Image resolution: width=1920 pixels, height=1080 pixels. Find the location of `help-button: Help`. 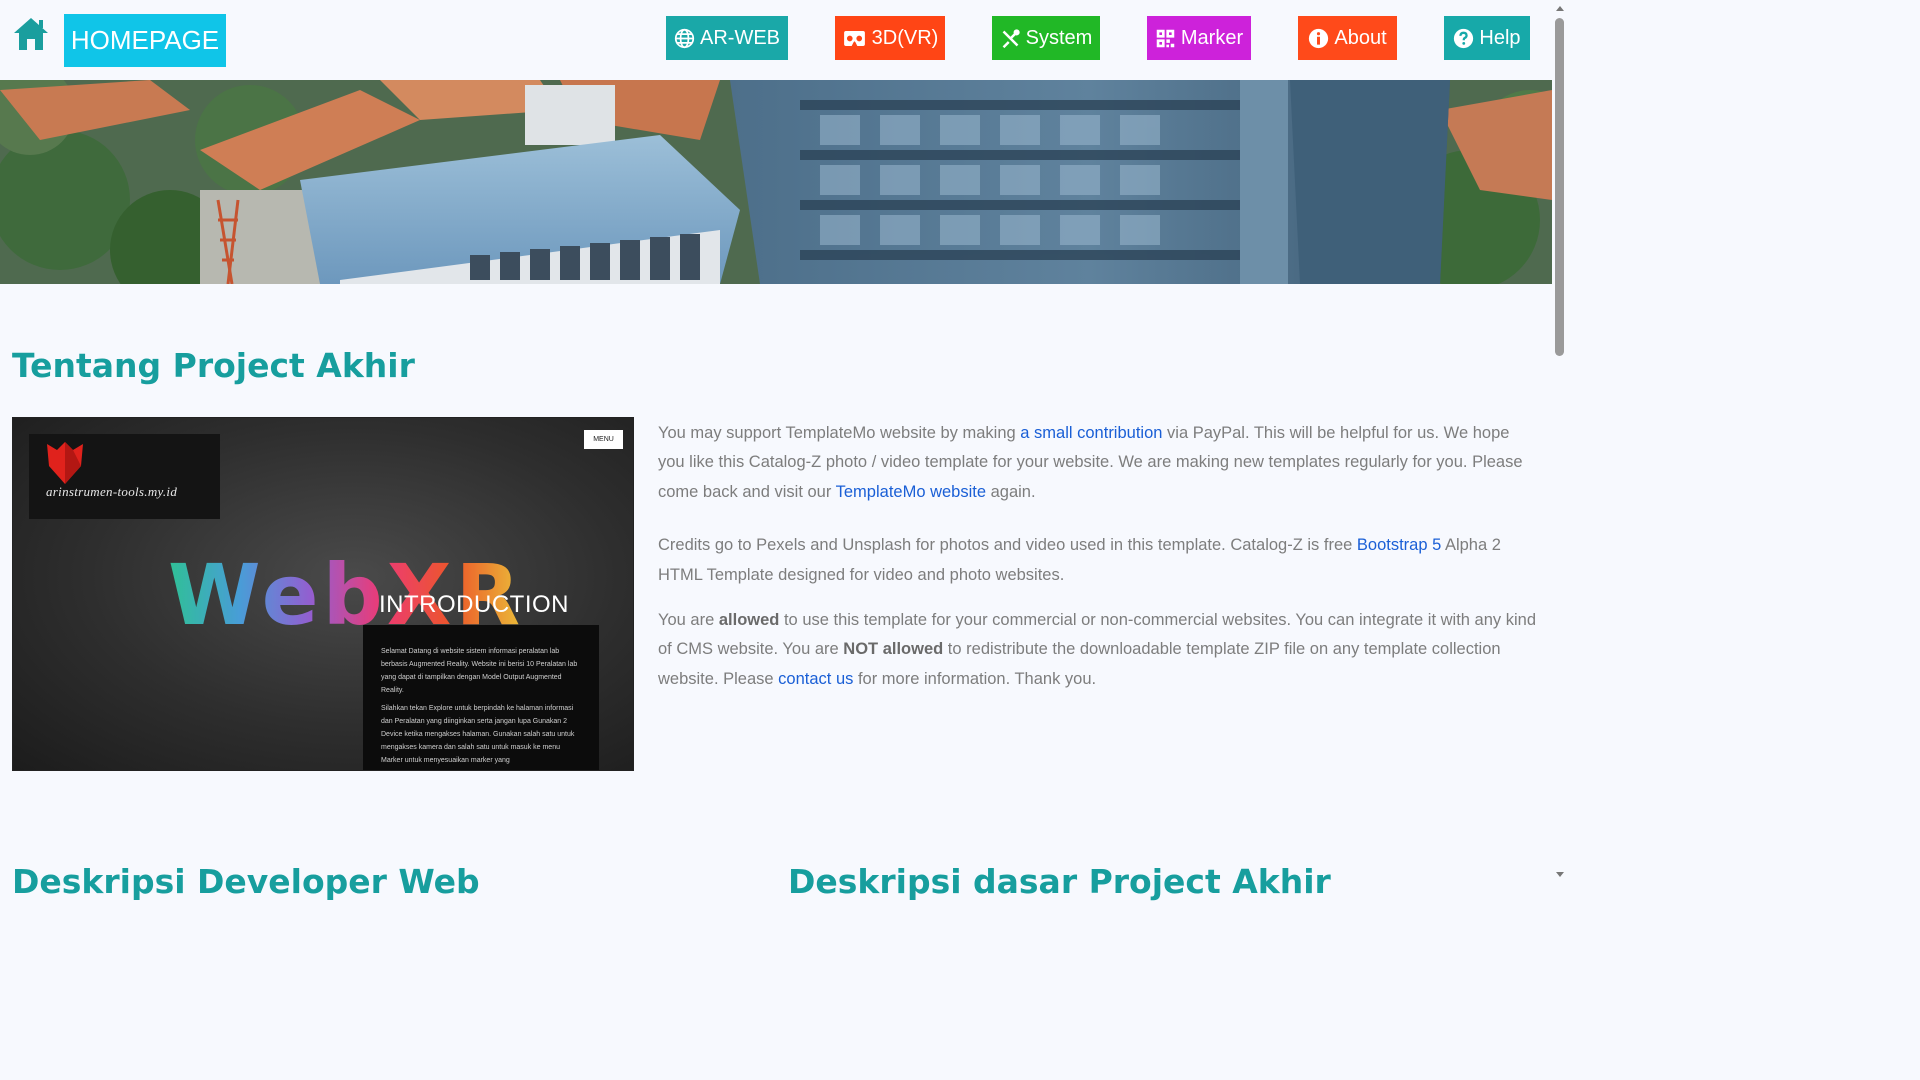

help-button: Help is located at coordinates (1487, 38).